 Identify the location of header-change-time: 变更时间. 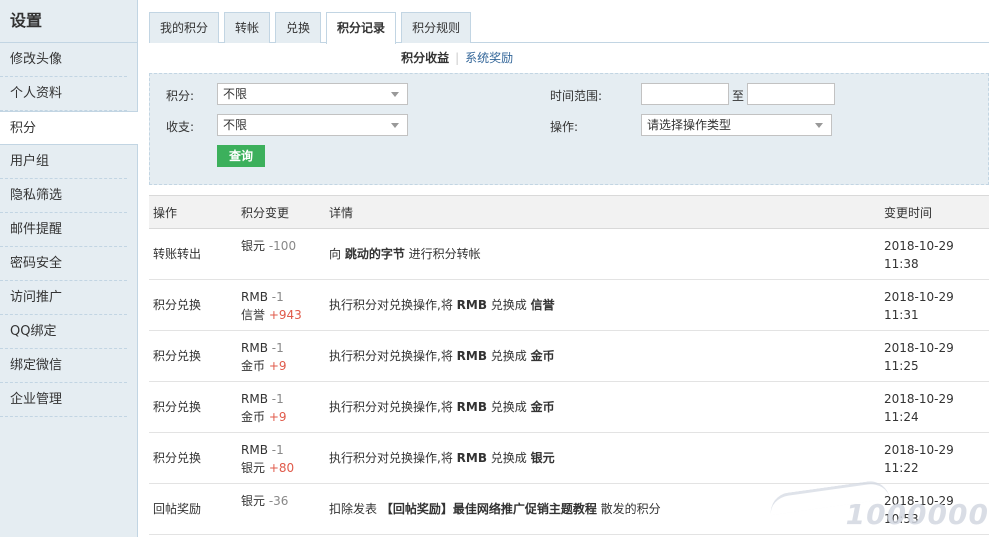
(908, 213).